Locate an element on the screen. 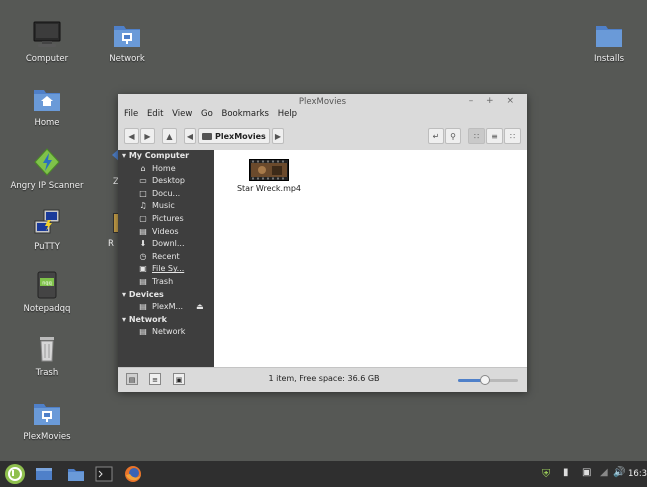 The width and height of the screenshot is (647, 487). eject-icon: ⏏ is located at coordinates (200, 307).